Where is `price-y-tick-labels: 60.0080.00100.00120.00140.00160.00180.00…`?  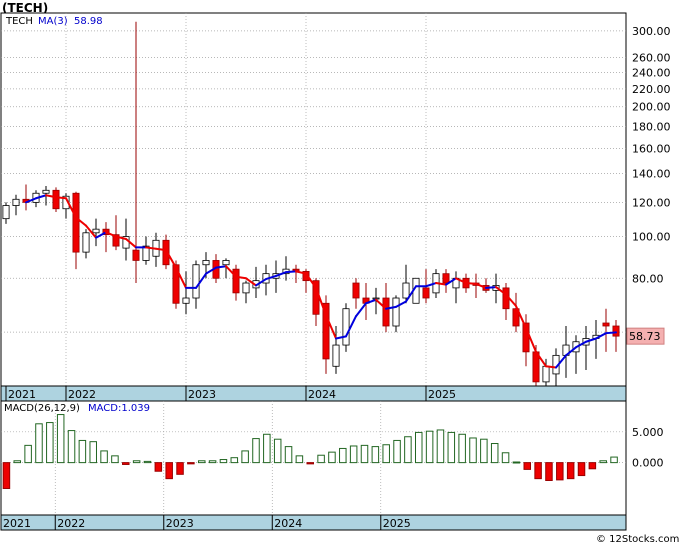 price-y-tick-labels: 60.0080.00100.00120.00140.00160.00180.00… is located at coordinates (651, 182).